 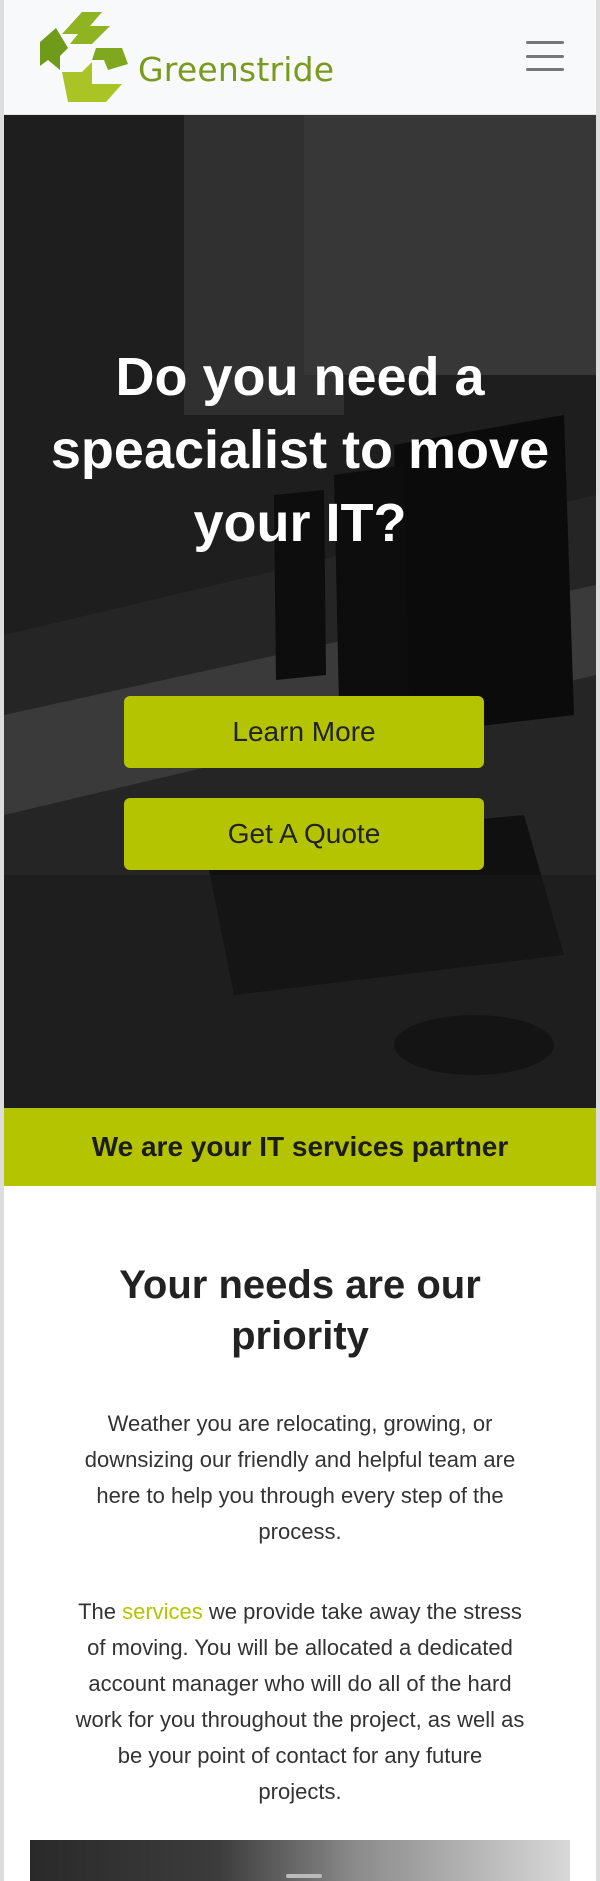 I want to click on site-header: Greenstride, so click(x=300, y=57).